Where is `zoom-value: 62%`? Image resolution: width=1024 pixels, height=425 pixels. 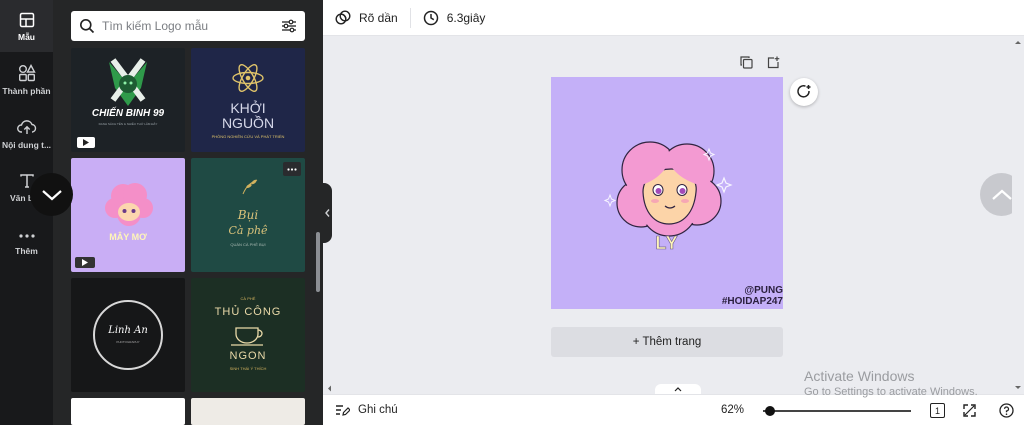
zoom-value: 62% is located at coordinates (732, 410).